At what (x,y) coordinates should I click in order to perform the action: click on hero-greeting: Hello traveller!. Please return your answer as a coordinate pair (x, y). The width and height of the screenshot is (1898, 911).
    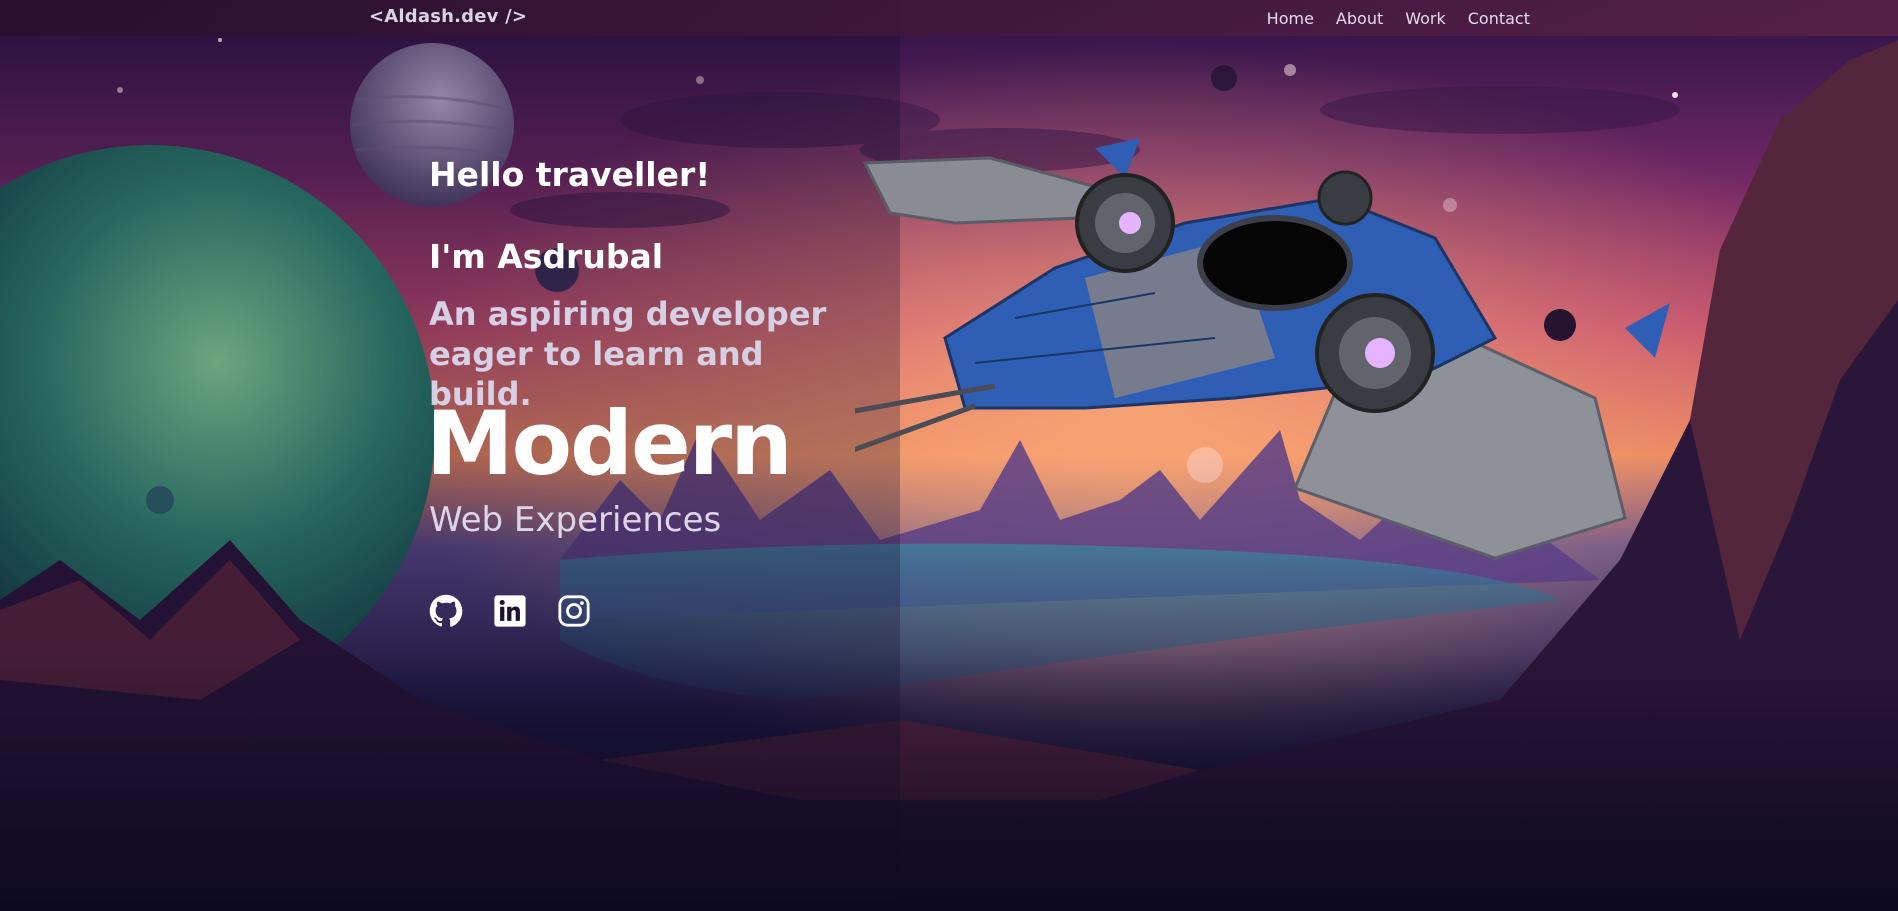
    Looking at the image, I should click on (570, 174).